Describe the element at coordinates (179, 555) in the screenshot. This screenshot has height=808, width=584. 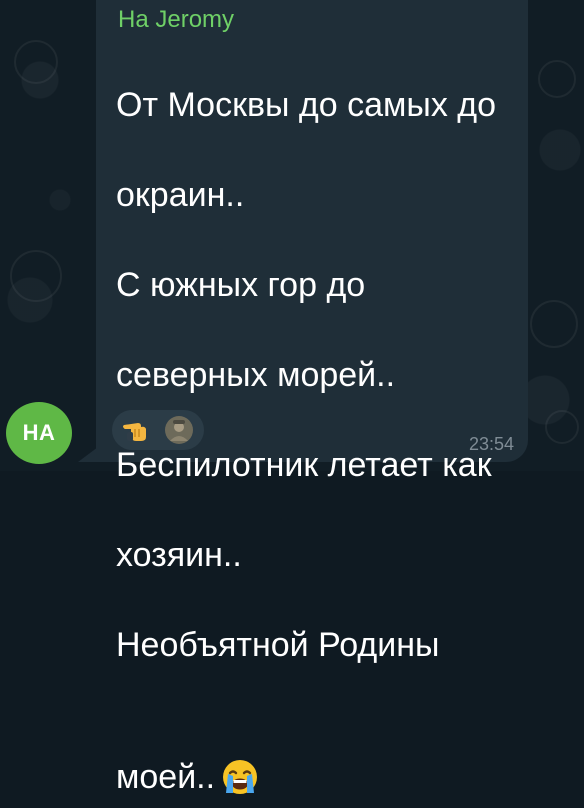
I see `message-line: хозяин..` at that location.